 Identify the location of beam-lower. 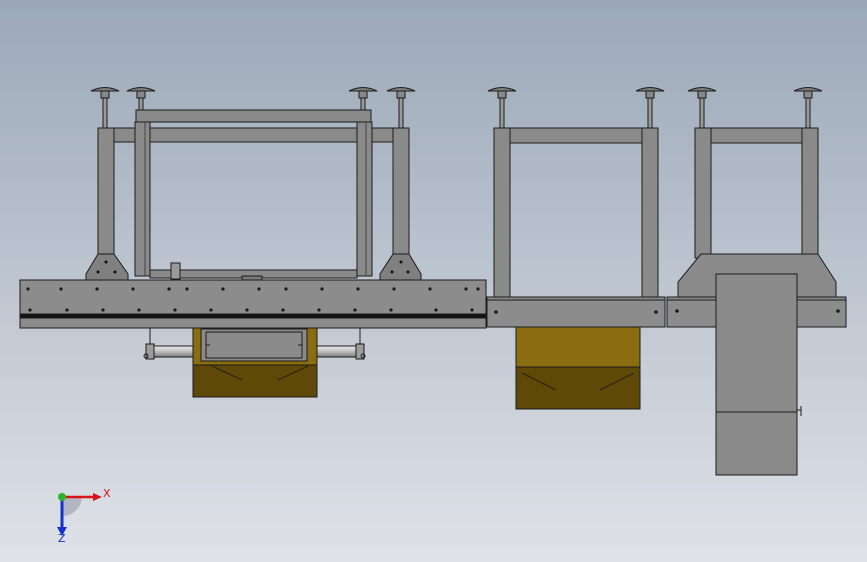
(253, 323).